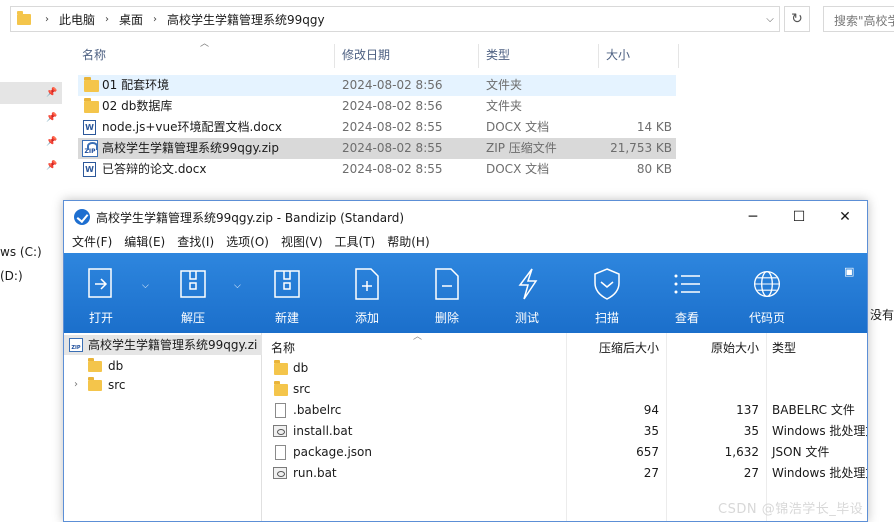  What do you see at coordinates (526, 318) in the screenshot?
I see `test-label: 测试` at bounding box center [526, 318].